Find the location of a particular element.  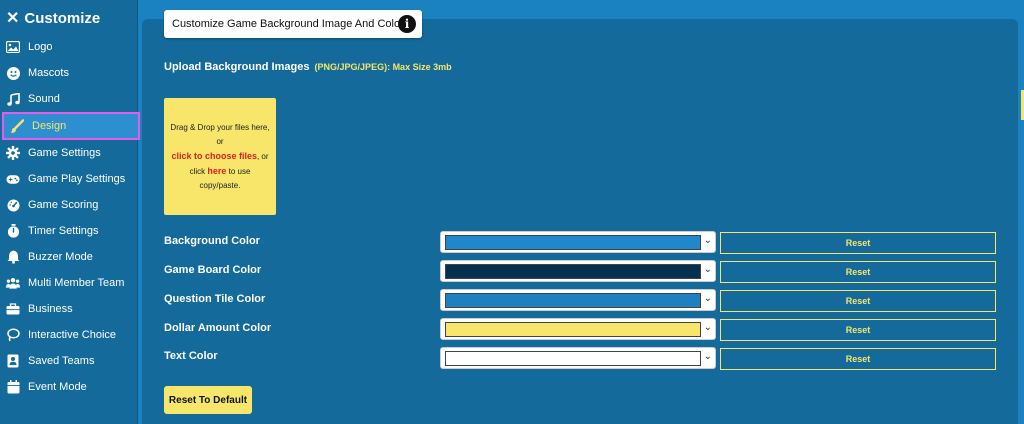

close-icon: ✕ is located at coordinates (12, 18).